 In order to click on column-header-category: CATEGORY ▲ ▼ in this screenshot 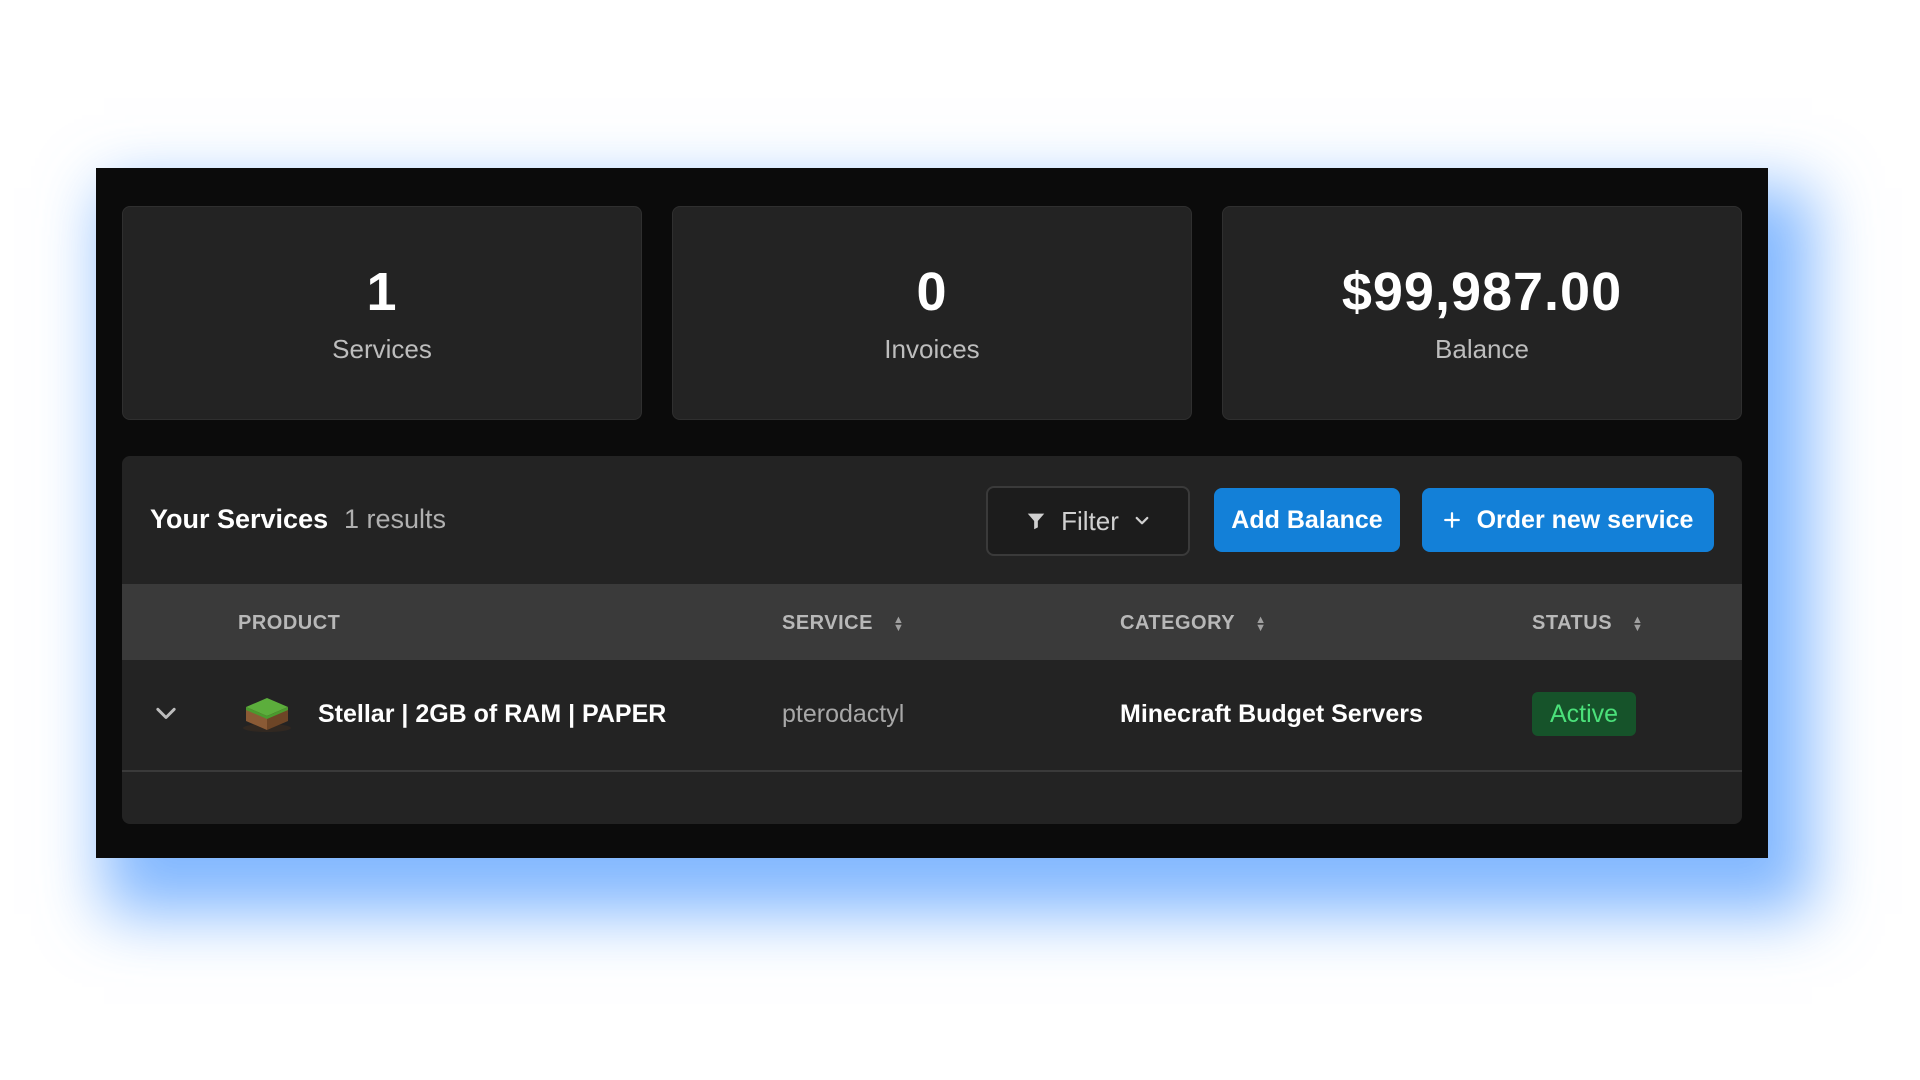, I will do `click(1193, 623)`.